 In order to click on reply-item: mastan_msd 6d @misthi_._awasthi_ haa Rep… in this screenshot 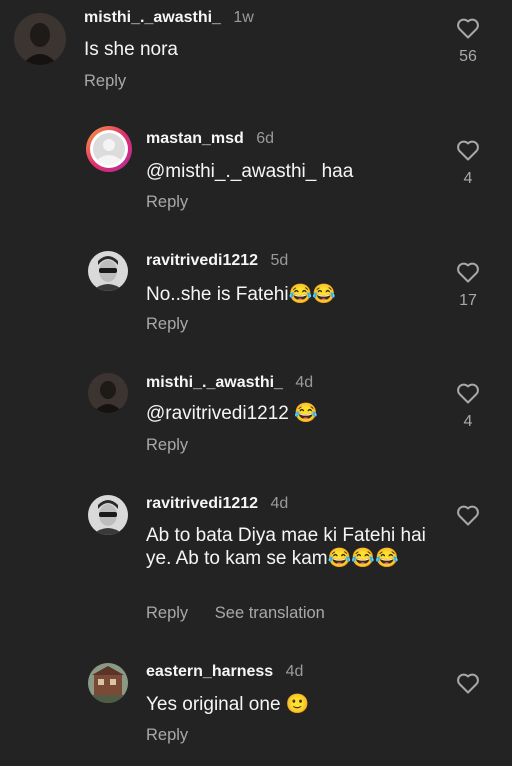, I will do `click(256, 175)`.